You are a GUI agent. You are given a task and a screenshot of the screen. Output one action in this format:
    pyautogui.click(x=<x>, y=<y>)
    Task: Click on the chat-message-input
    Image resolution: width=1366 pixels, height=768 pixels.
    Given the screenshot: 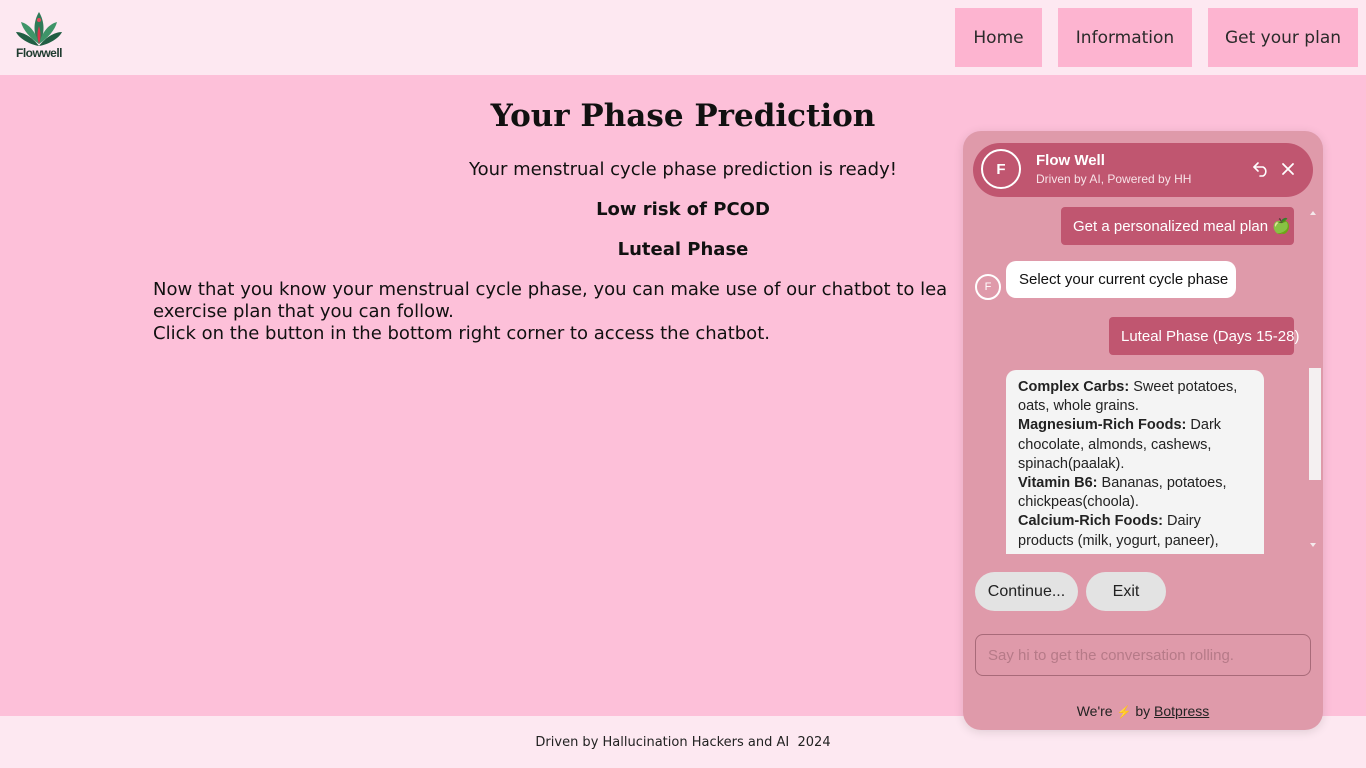 What is the action you would take?
    pyautogui.click(x=1143, y=655)
    